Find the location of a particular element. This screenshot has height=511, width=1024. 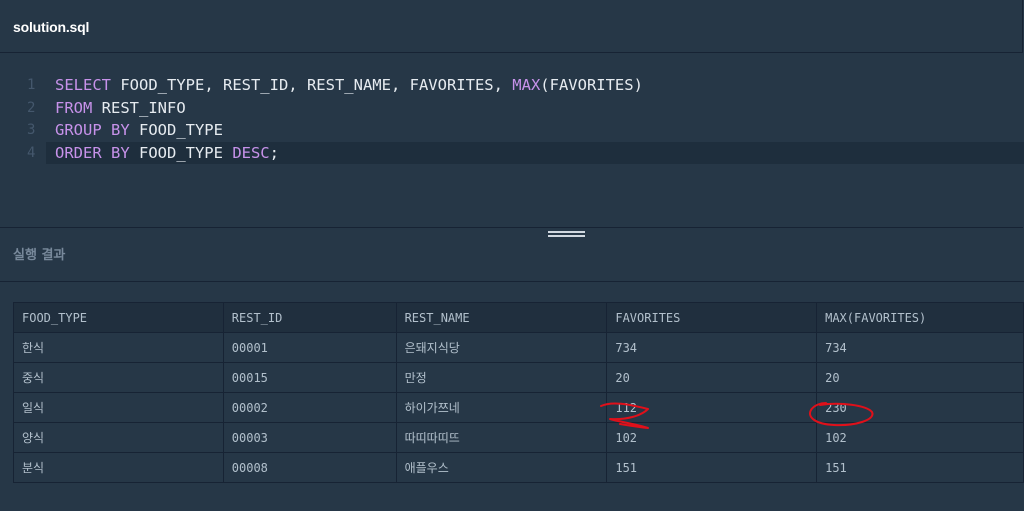

table-cell: 양식 is located at coordinates (118, 437).